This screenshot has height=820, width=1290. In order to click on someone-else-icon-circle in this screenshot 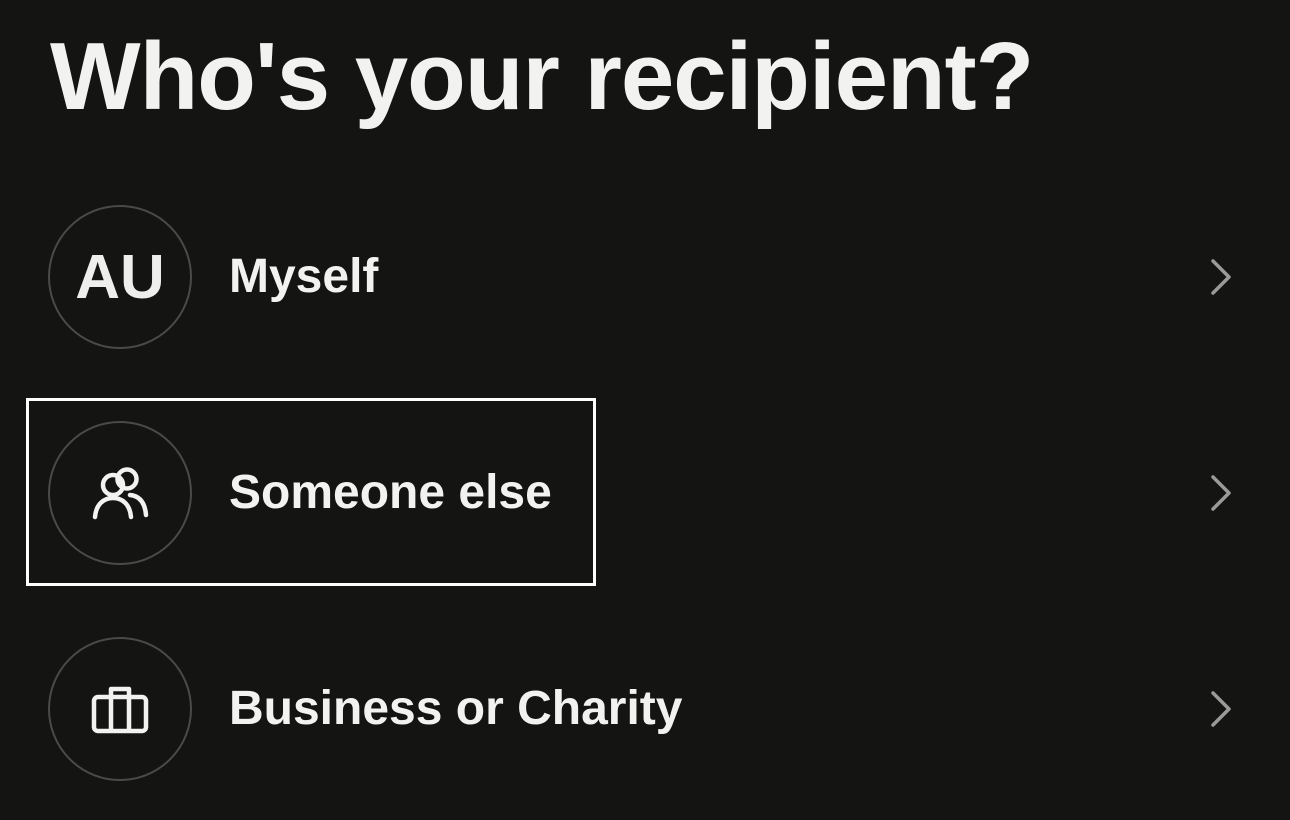, I will do `click(120, 493)`.